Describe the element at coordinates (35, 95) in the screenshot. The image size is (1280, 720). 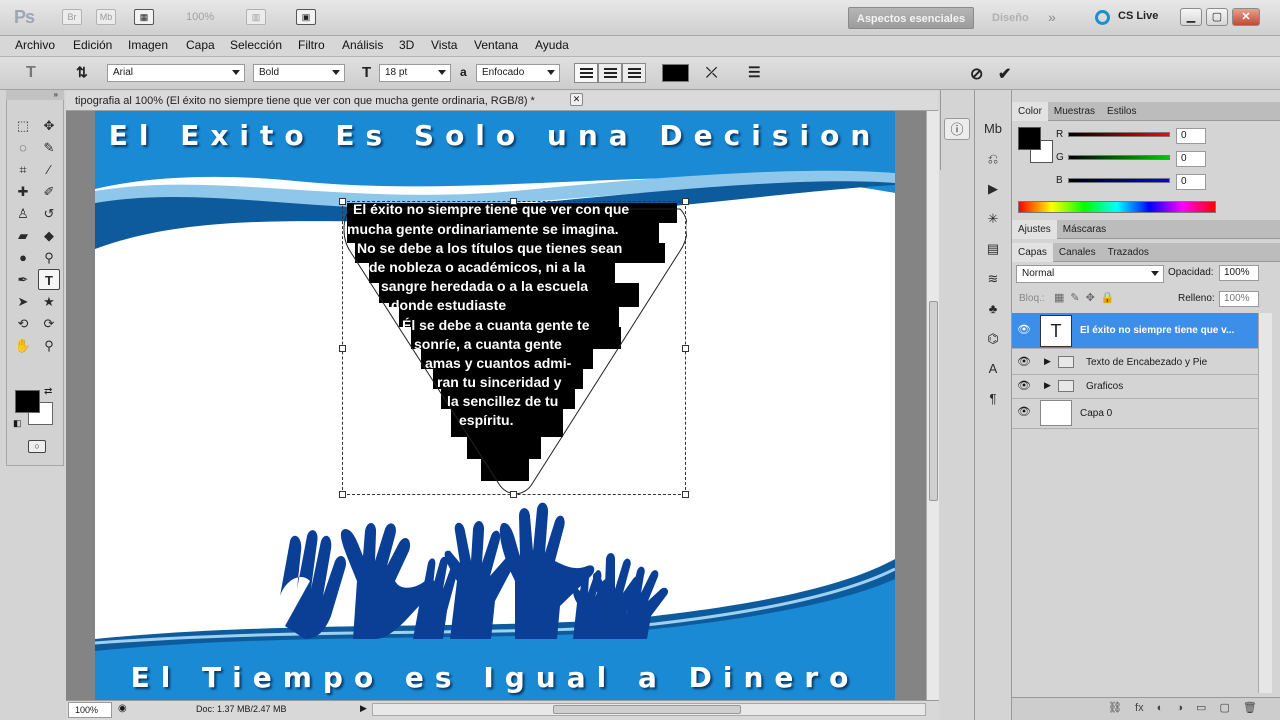
I see `tools-collapse-icon: »` at that location.